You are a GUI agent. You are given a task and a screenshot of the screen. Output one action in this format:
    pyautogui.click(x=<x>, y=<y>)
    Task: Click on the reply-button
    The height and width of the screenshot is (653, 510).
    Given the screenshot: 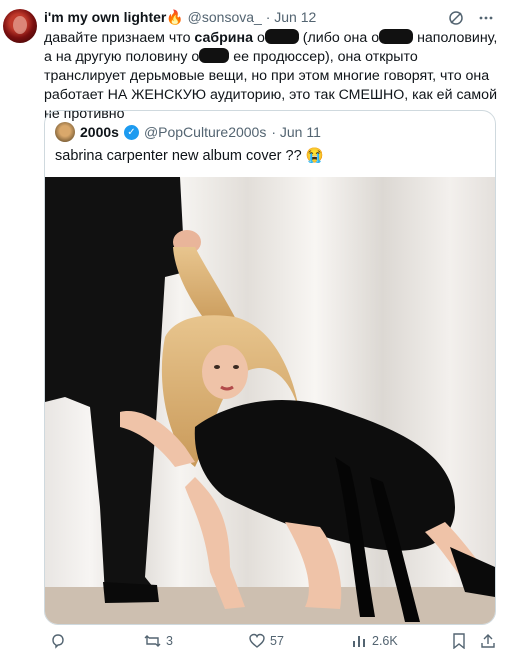 What is the action you would take?
    pyautogui.click(x=60, y=641)
    